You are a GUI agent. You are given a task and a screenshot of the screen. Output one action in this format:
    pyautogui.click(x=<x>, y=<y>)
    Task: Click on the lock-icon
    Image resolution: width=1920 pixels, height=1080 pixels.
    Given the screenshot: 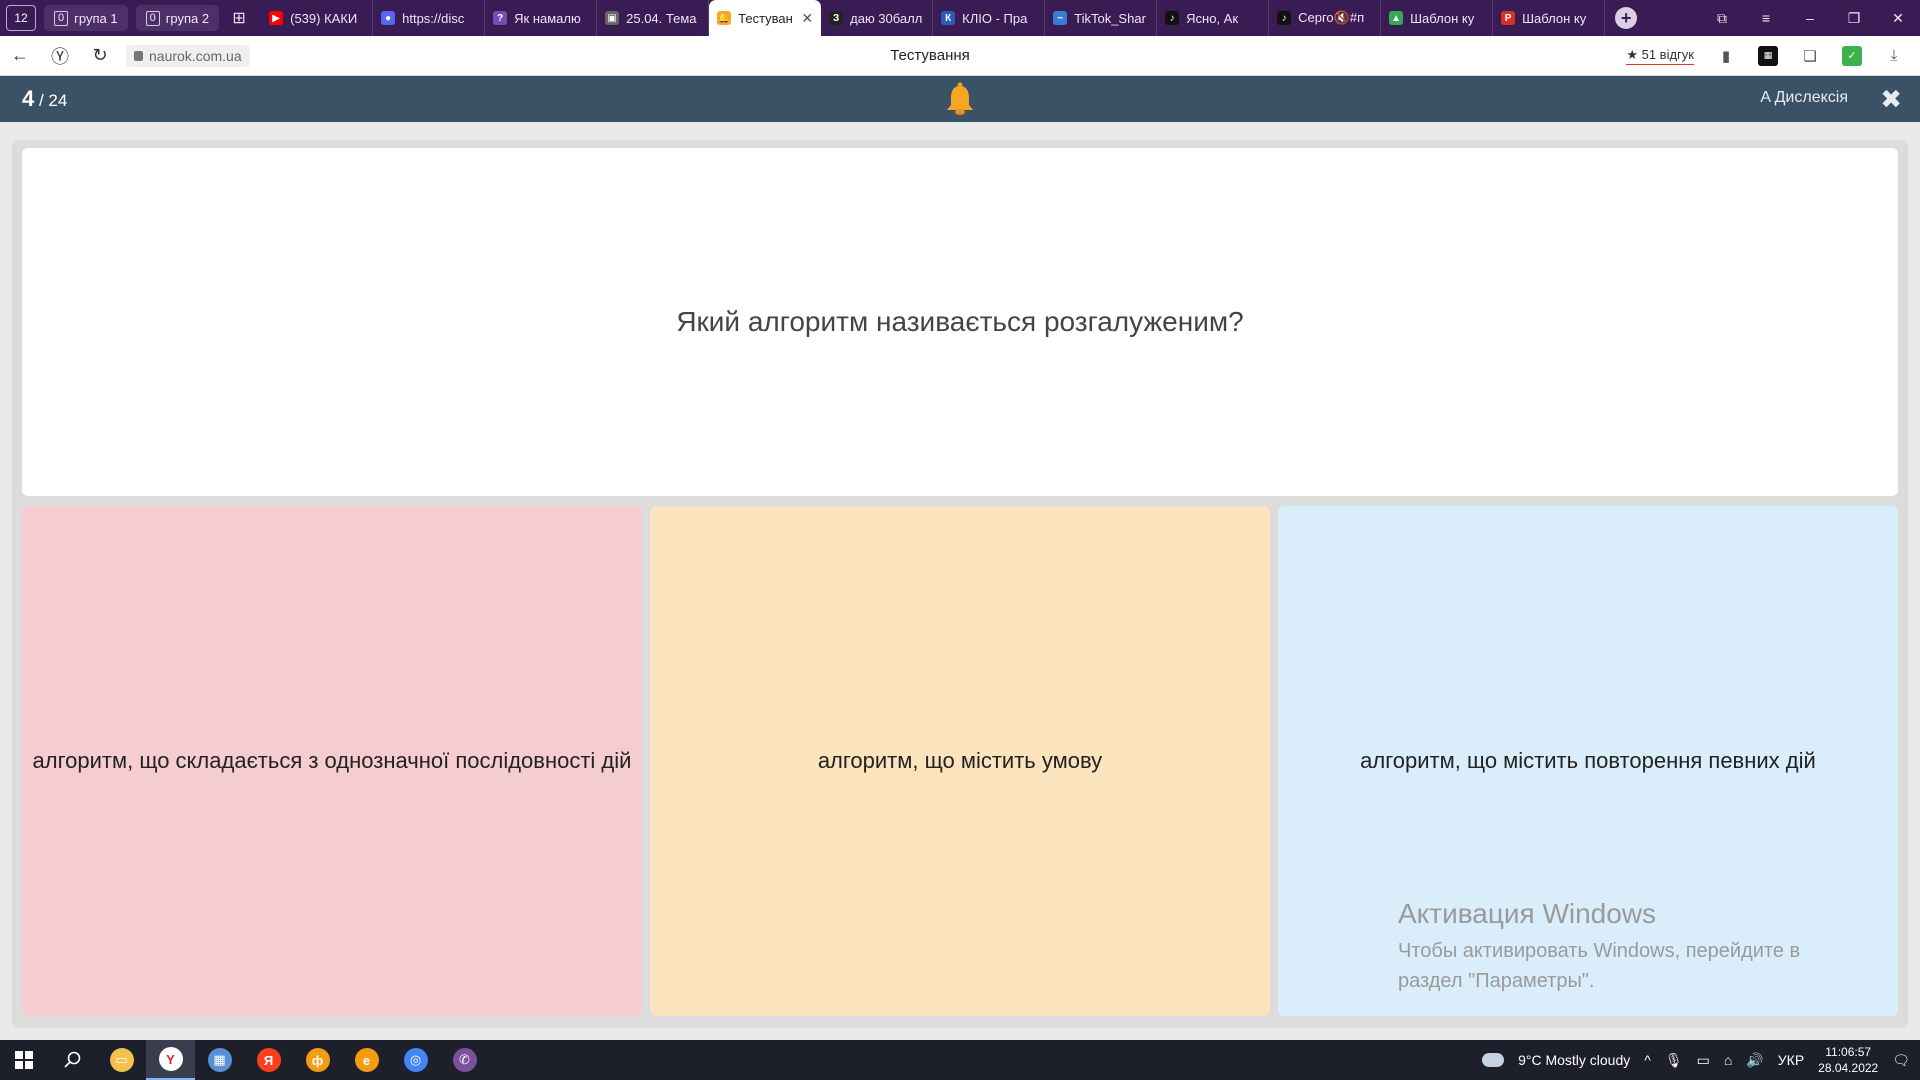 What is the action you would take?
    pyautogui.click(x=138, y=55)
    